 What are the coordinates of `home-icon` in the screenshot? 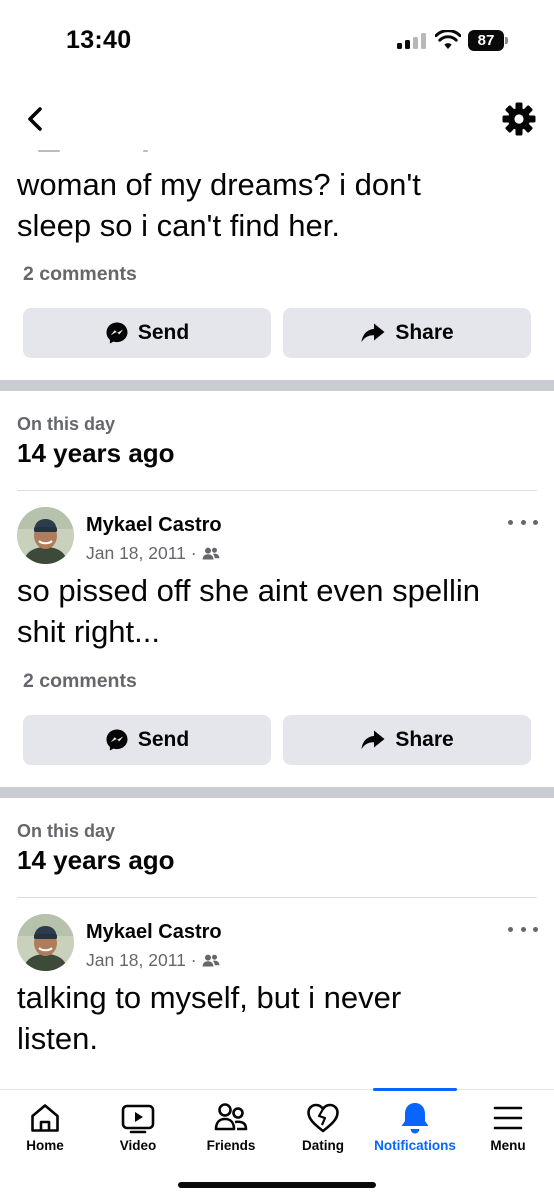 It's located at (45, 1118).